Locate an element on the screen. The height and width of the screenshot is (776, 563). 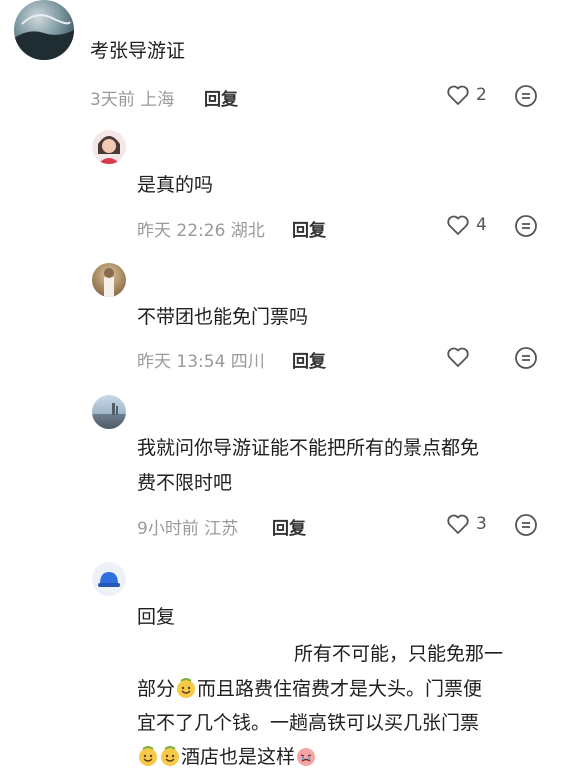
like-count: 4 is located at coordinates (481, 225).